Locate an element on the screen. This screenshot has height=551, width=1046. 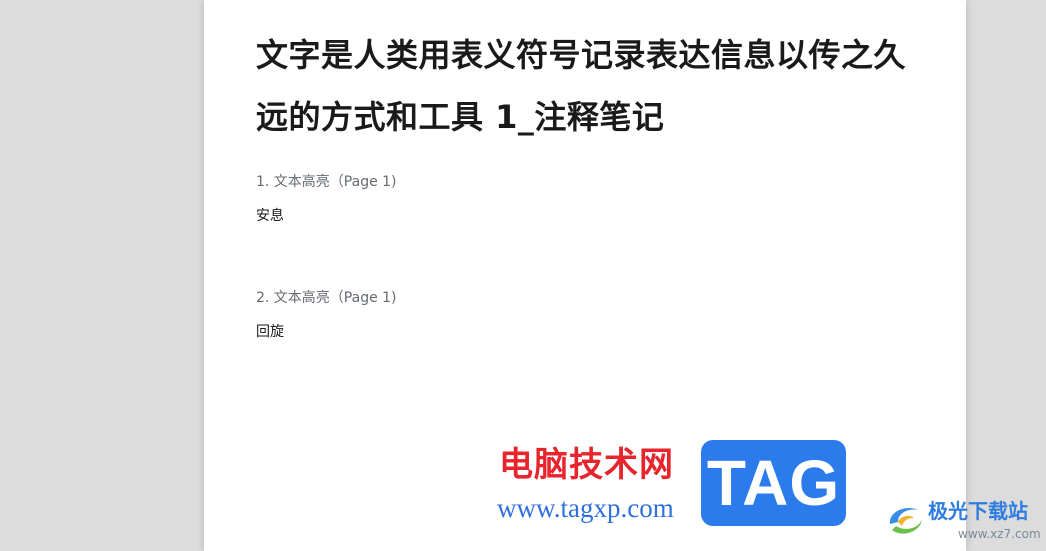
document-title: 文字是人类用表义符号记录表达信息以传之久远的方式和工具 1_注释笔记 is located at coordinates (581, 86).